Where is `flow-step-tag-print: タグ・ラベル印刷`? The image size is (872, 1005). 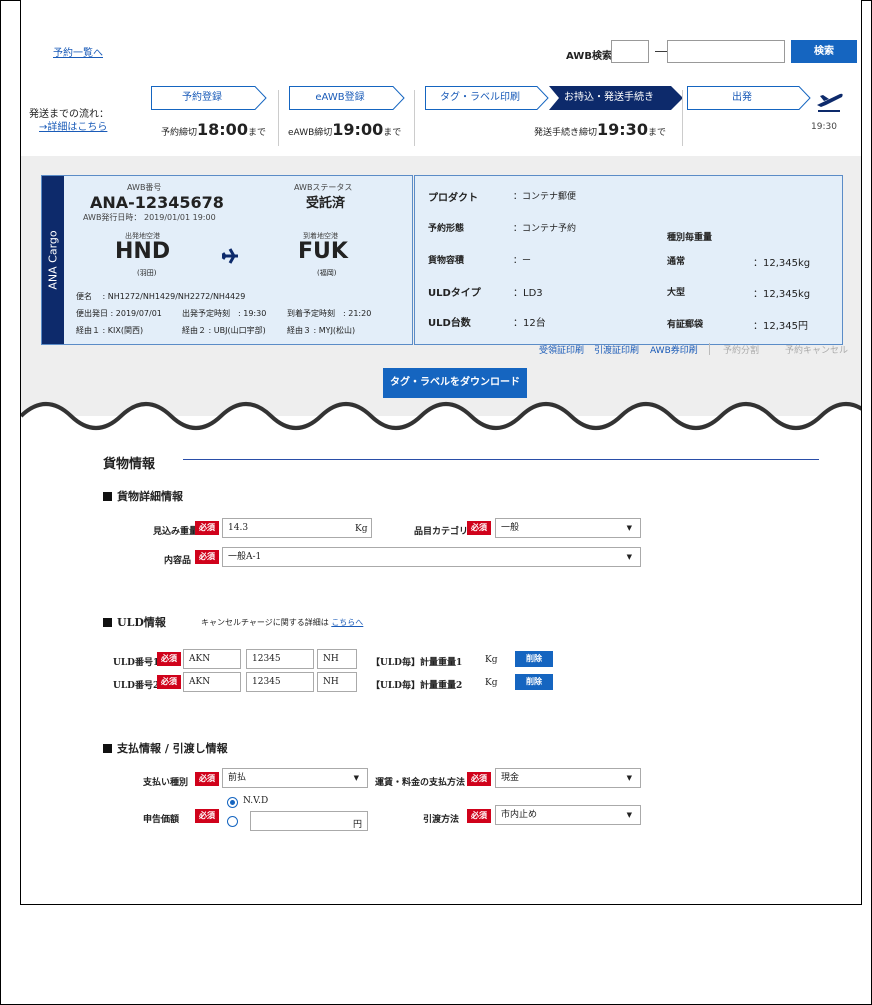
flow-step-tag-print: タグ・ラベル印刷 is located at coordinates (487, 98).